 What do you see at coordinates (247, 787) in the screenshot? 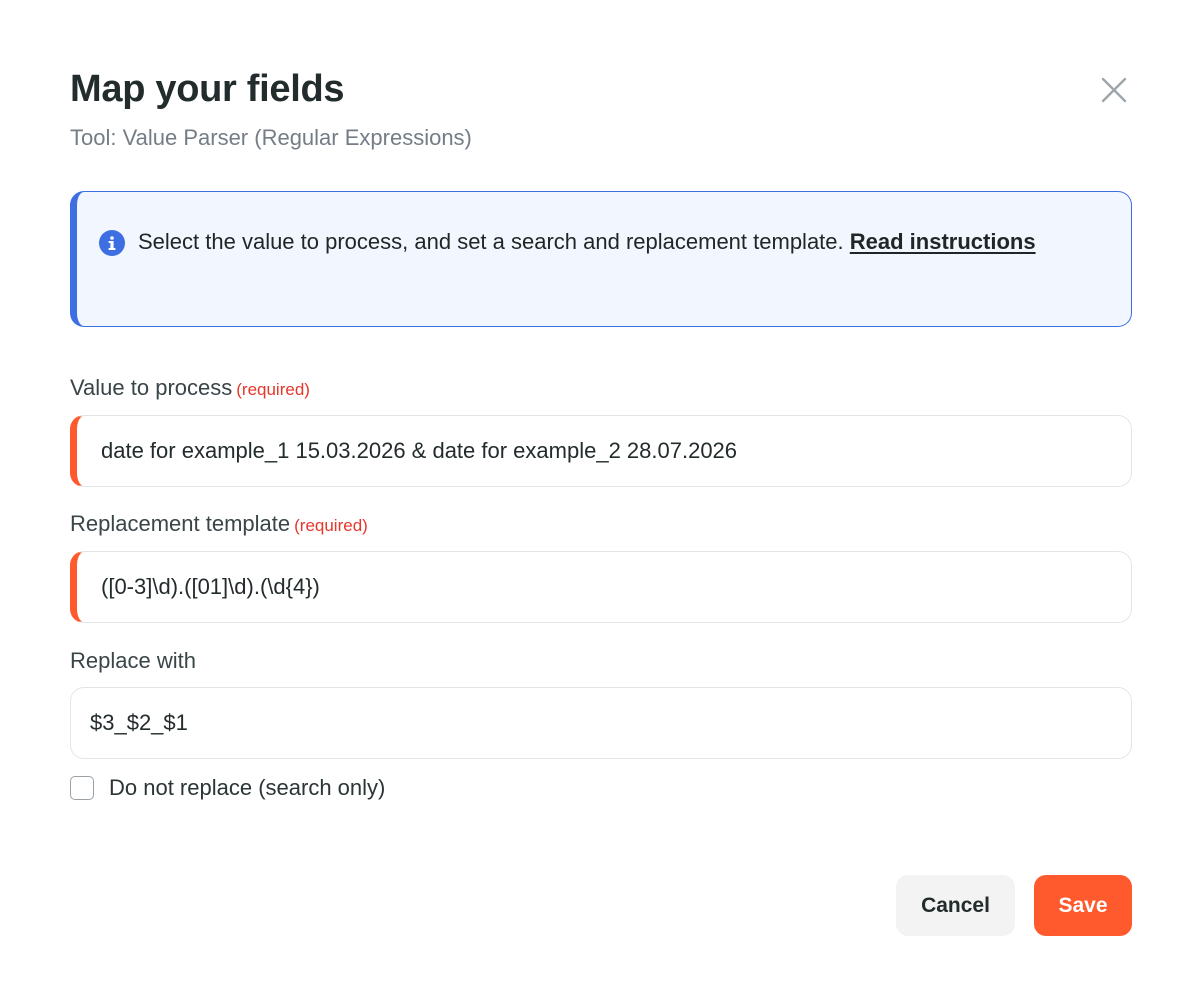
I see `search-only-label: Do not replace (search only)` at bounding box center [247, 787].